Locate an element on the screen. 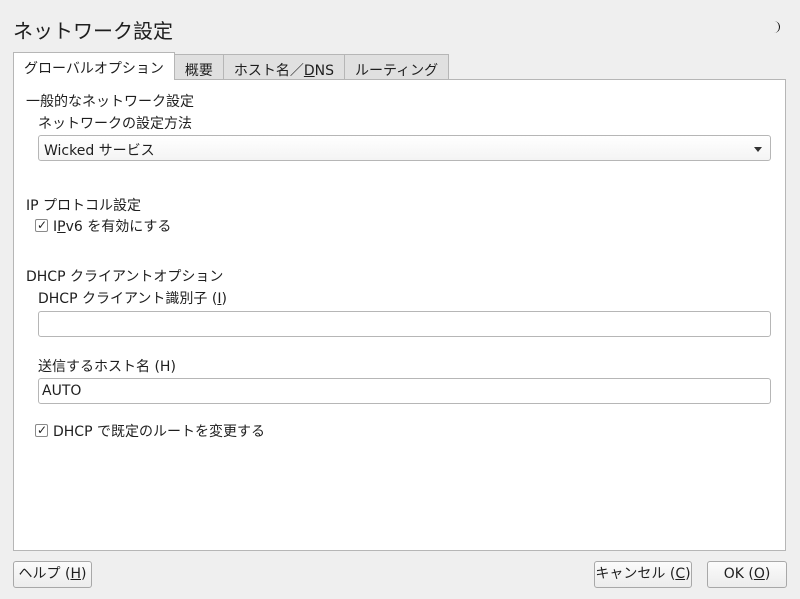 The width and height of the screenshot is (800, 599). hostname-input: AUTO is located at coordinates (404, 391).